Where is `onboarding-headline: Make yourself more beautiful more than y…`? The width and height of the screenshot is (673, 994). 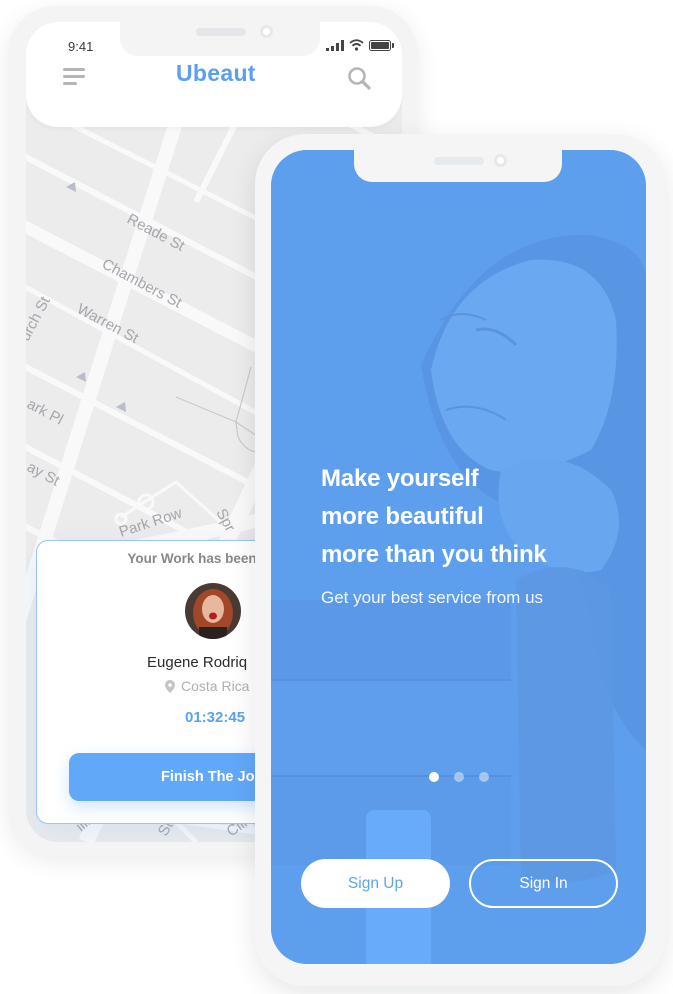 onboarding-headline: Make yourself more beautiful more than y… is located at coordinates (434, 517).